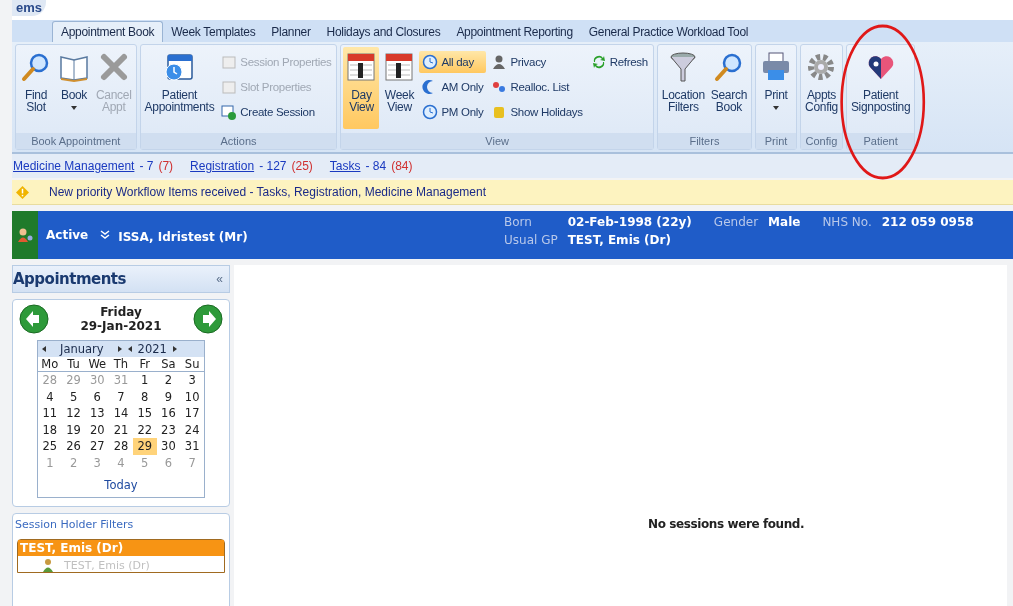  I want to click on calendar-day: 11, so click(50, 413).